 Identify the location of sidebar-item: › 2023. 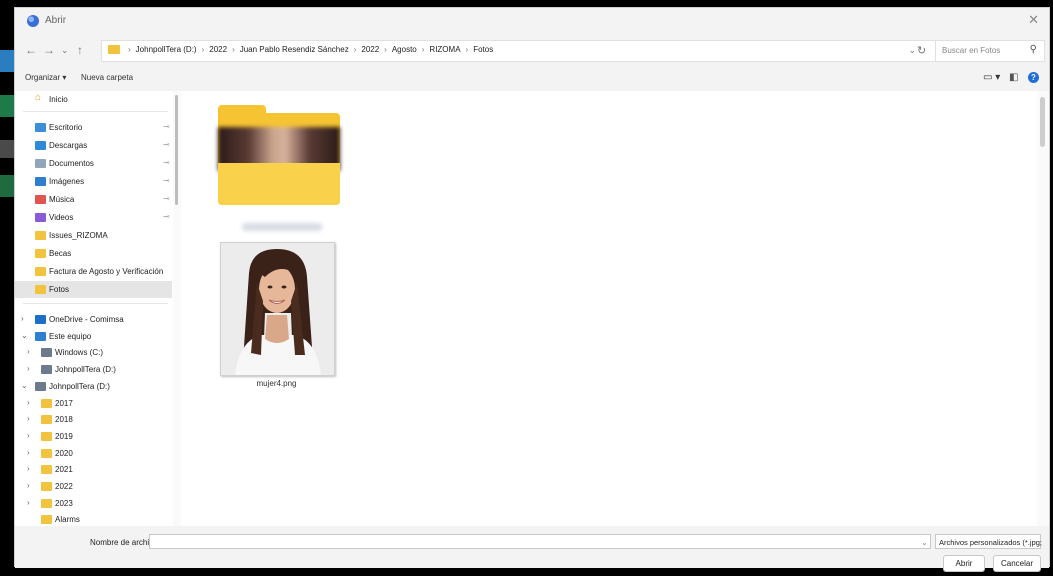
(93, 503).